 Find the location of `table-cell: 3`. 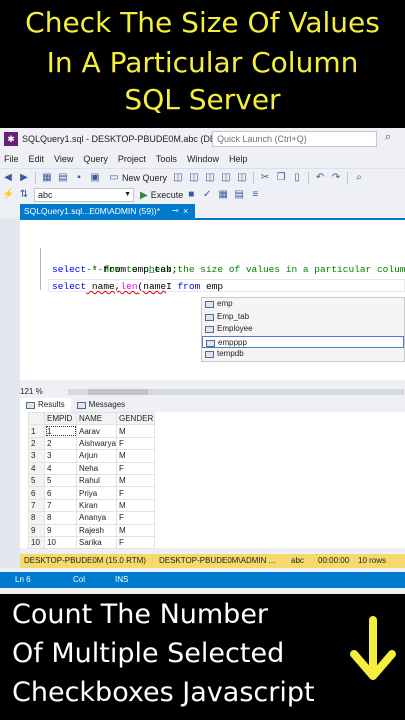

table-cell: 3 is located at coordinates (60, 456).